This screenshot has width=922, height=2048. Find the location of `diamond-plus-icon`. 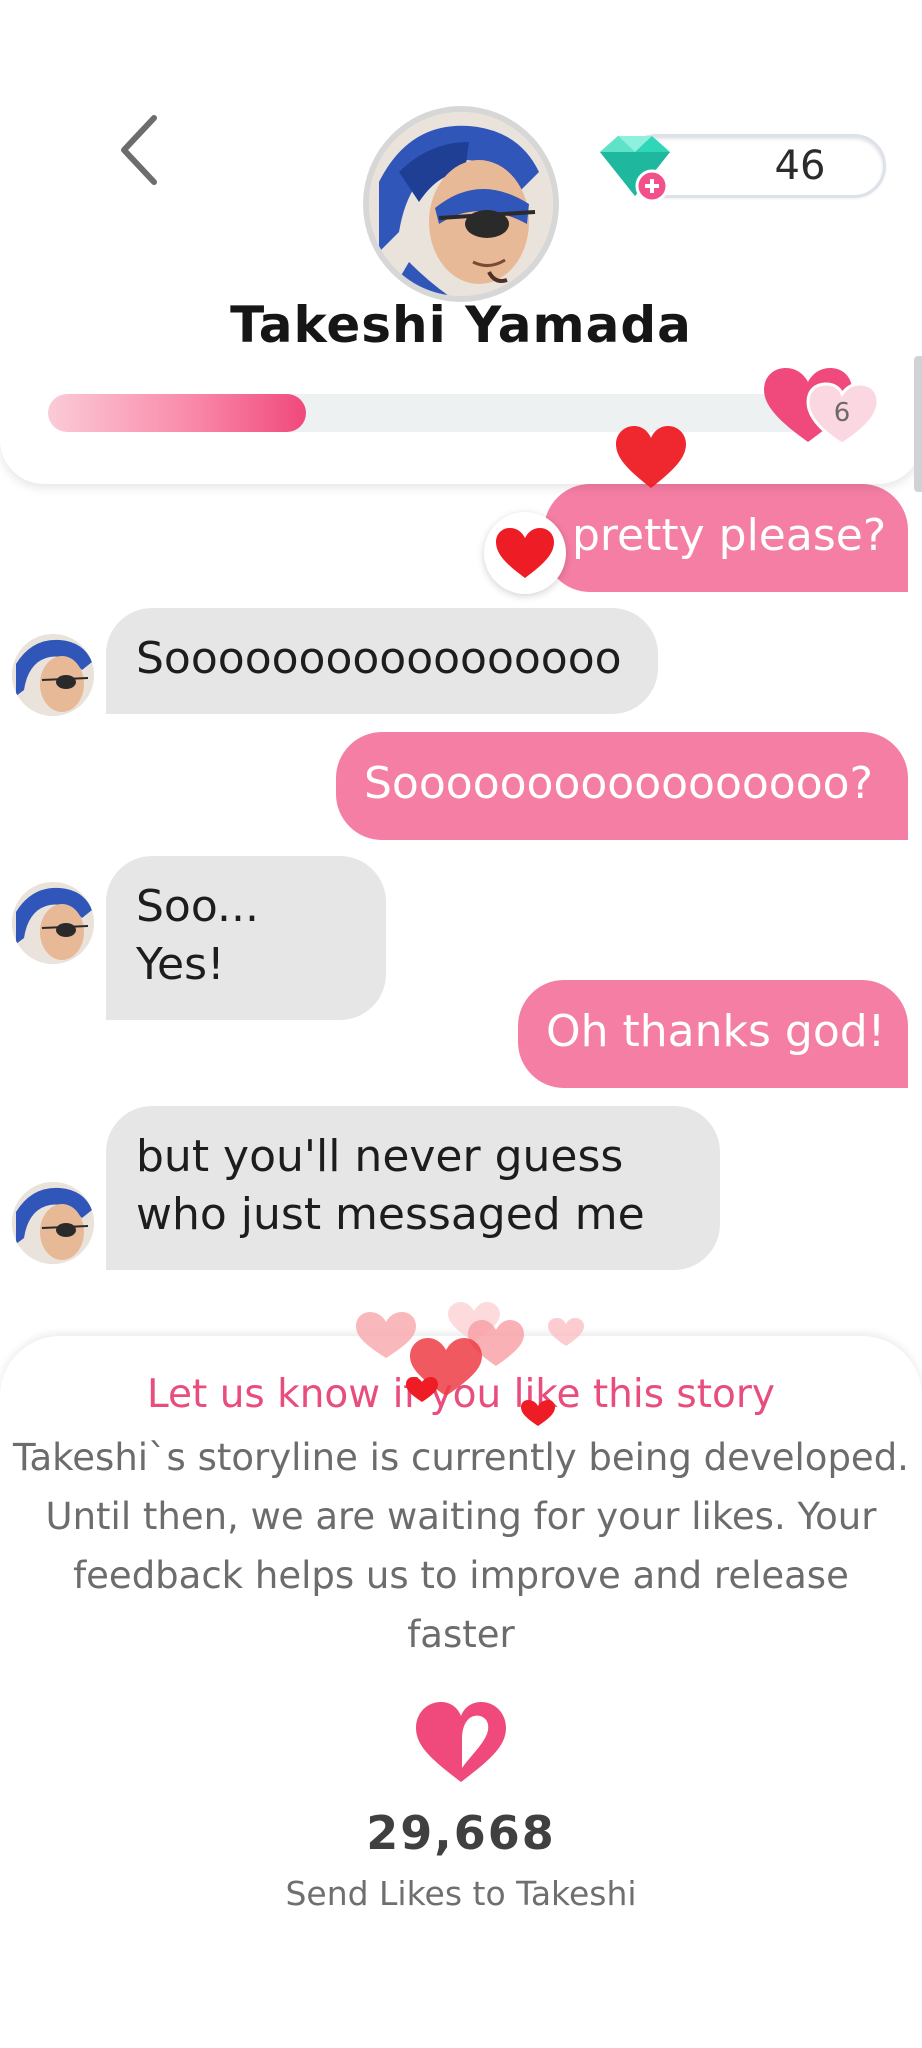

diamond-plus-icon is located at coordinates (635, 168).